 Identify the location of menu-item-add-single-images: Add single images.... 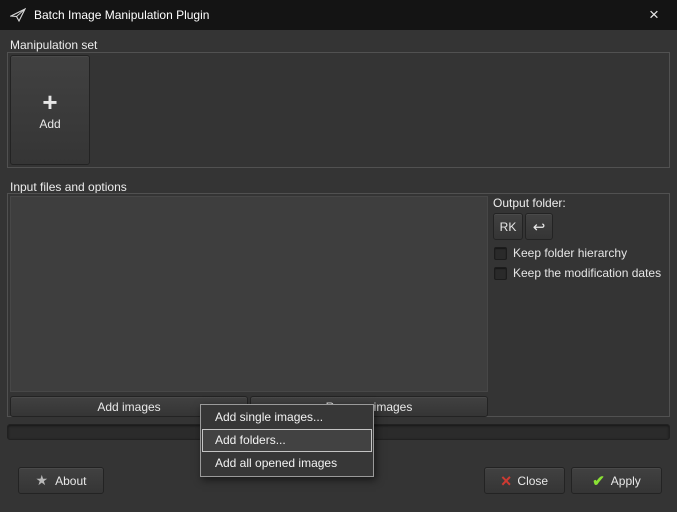
(287, 417).